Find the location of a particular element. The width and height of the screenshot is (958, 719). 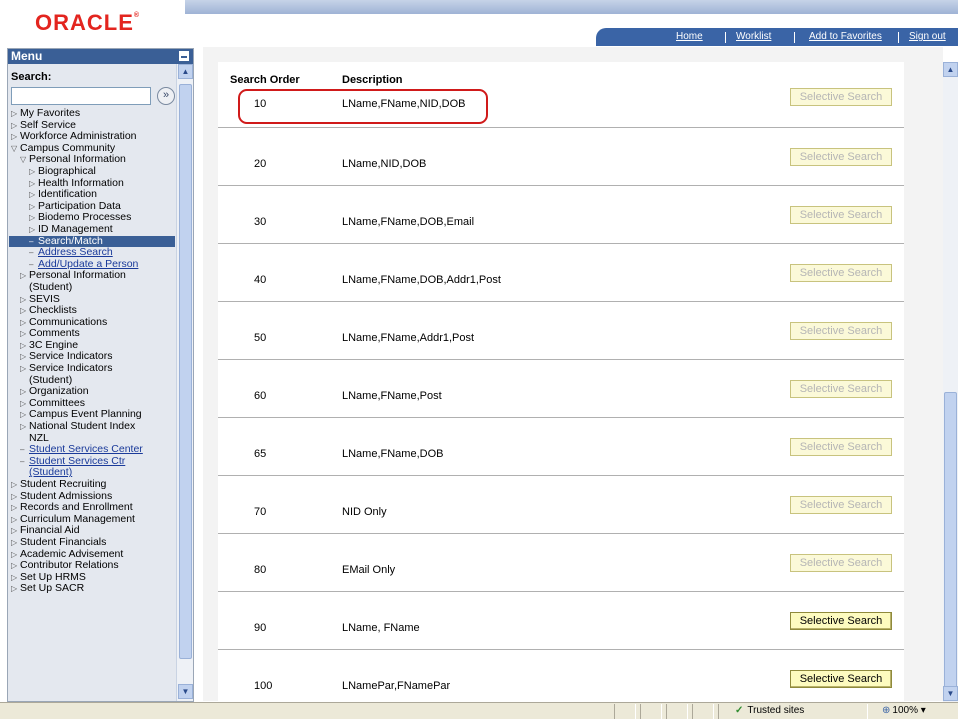

description-cell: LName,FName,DOB,Email is located at coordinates (408, 222).